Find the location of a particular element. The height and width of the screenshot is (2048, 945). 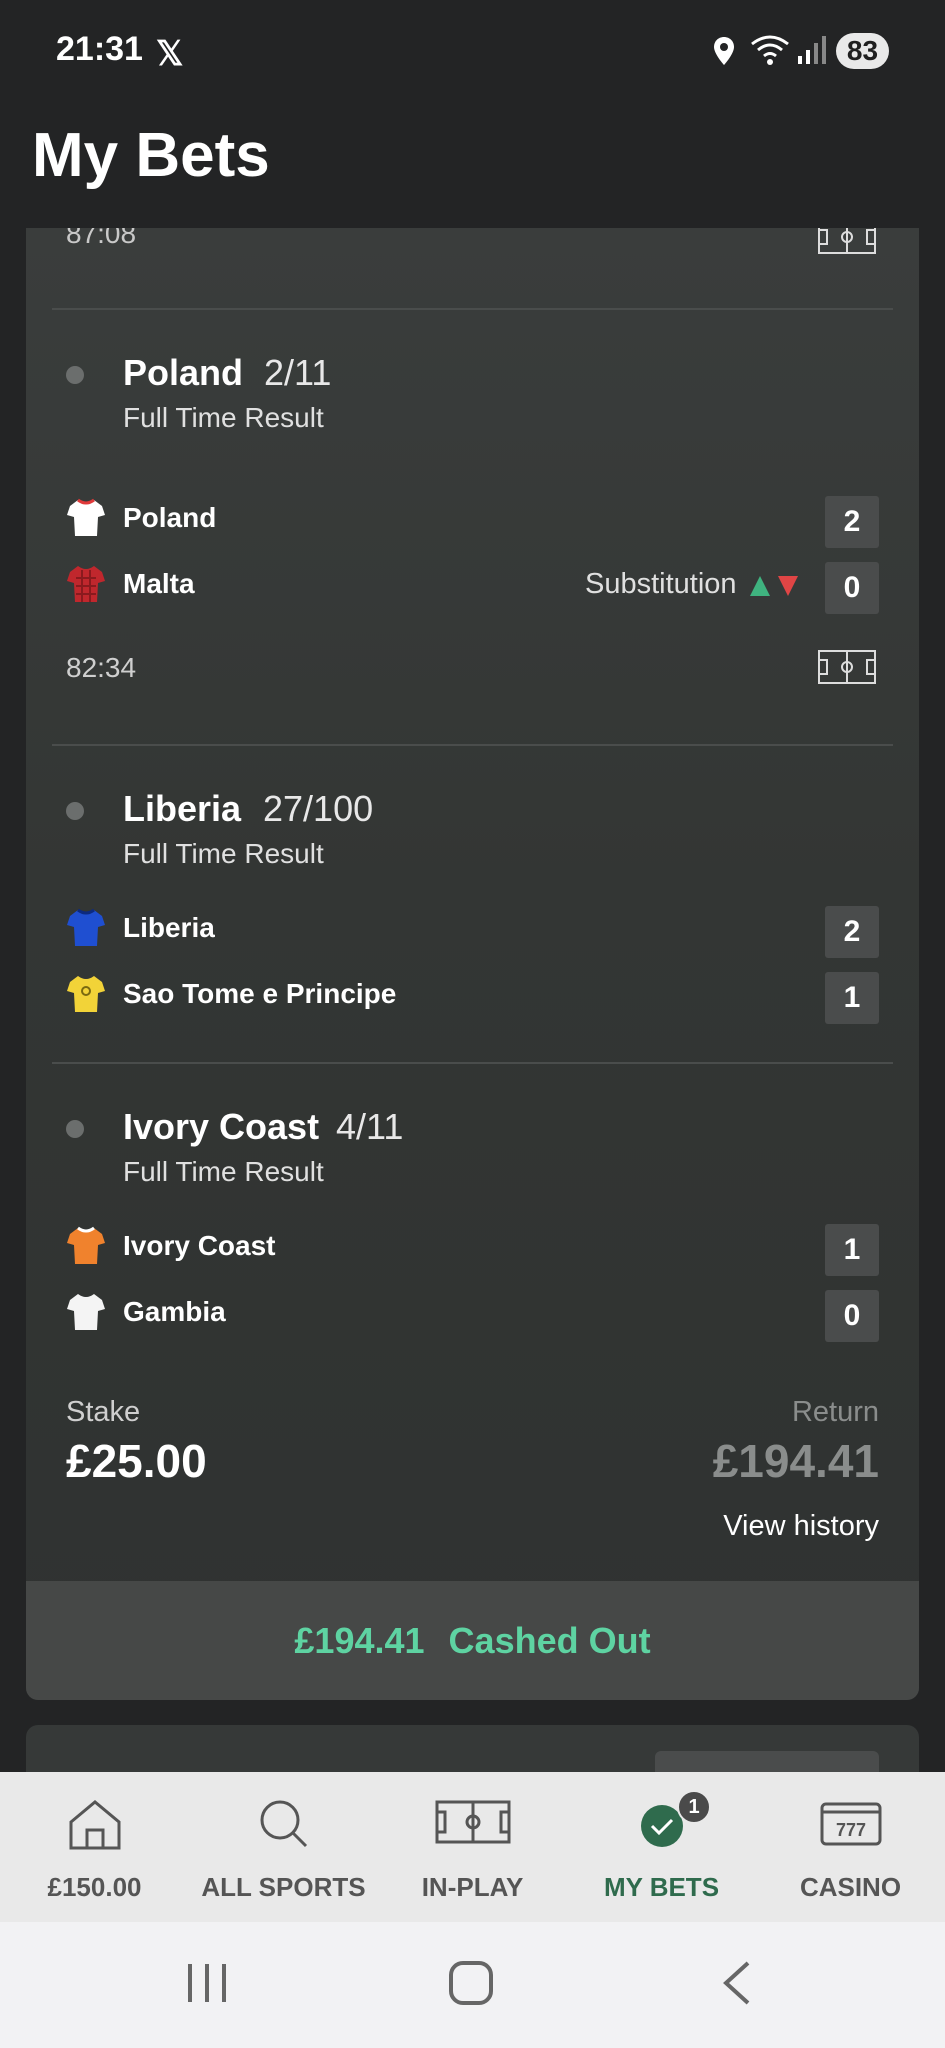

cashed-out-bar: £194.41 Cashed Out is located at coordinates (472, 1640).